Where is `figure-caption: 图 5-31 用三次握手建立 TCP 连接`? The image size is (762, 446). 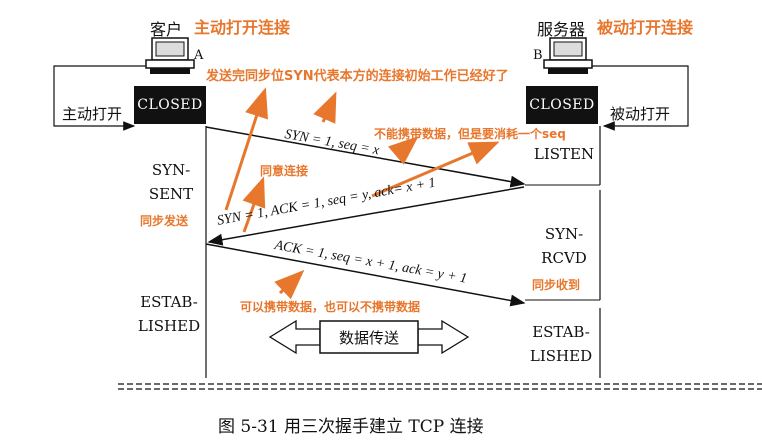
figure-caption: 图 5-31 用三次握手建立 TCP 连接 is located at coordinates (351, 427).